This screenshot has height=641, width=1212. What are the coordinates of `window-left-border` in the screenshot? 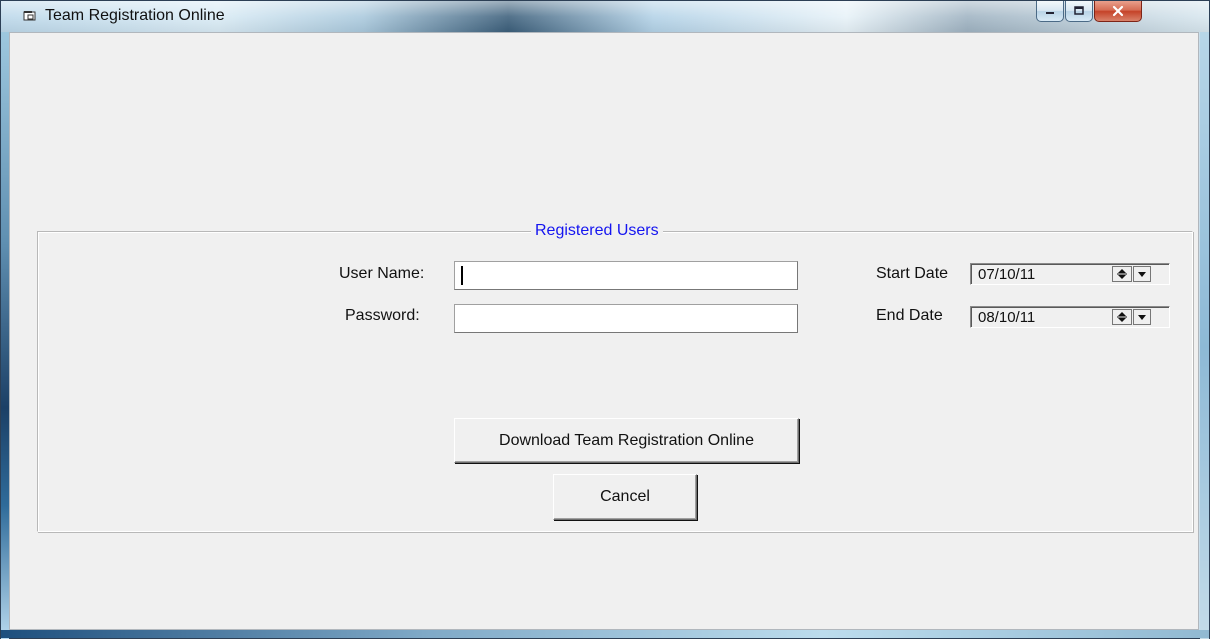 It's located at (5, 335).